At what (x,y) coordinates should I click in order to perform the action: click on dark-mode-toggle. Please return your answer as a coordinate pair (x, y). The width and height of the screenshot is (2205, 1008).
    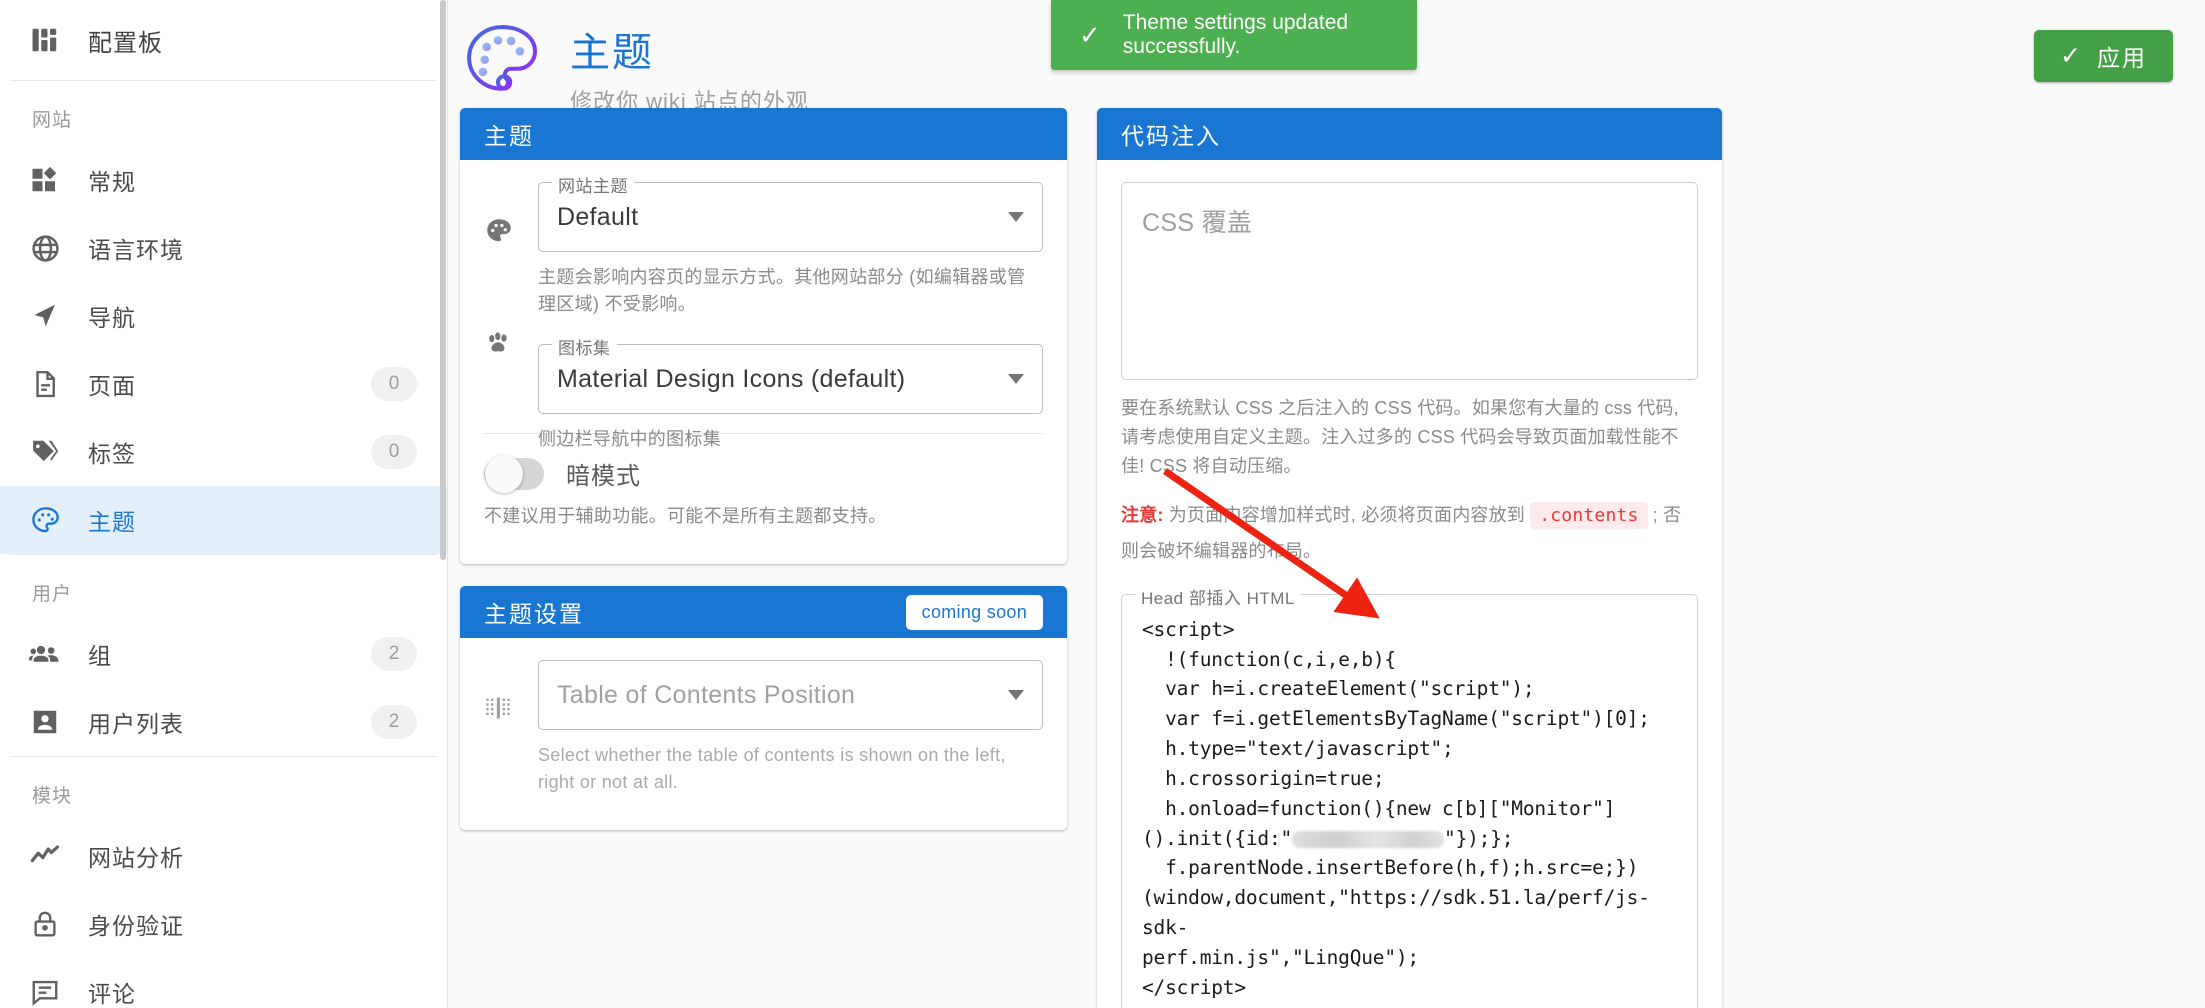
    Looking at the image, I should click on (514, 473).